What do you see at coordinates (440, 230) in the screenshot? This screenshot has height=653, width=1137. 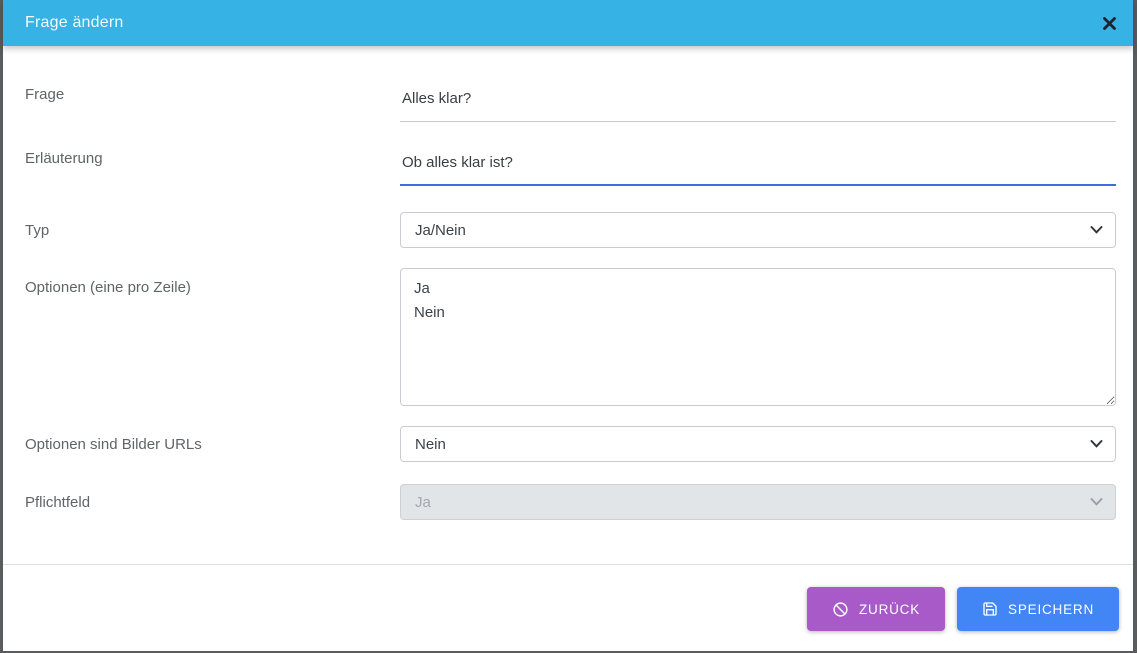 I see `type-select-value: Ja/Nein` at bounding box center [440, 230].